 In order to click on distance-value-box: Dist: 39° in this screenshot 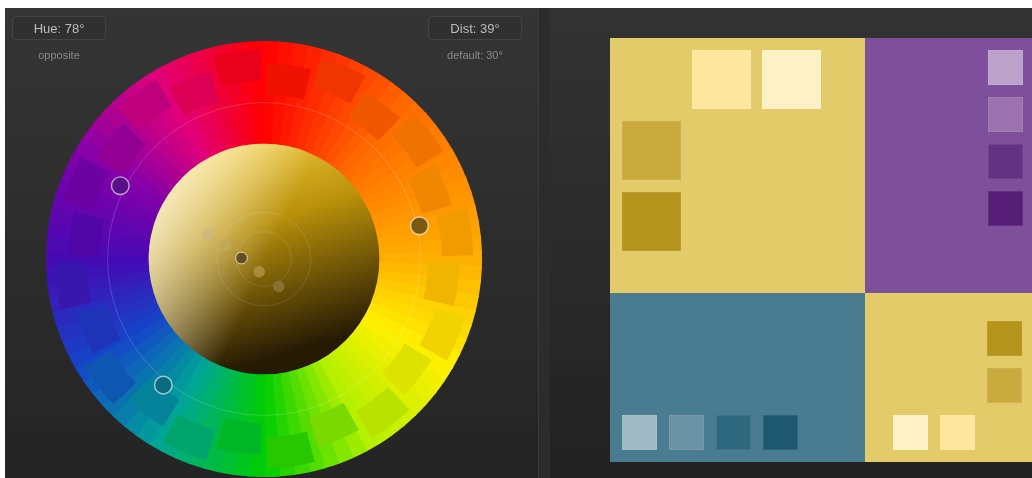, I will do `click(475, 28)`.